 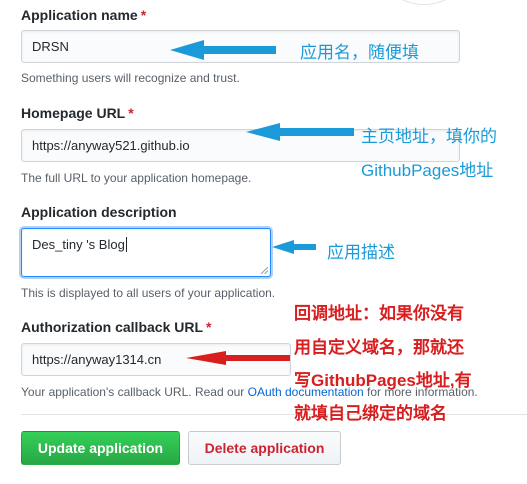 I want to click on callback-url-label: Authorization callback URL *, so click(x=116, y=327).